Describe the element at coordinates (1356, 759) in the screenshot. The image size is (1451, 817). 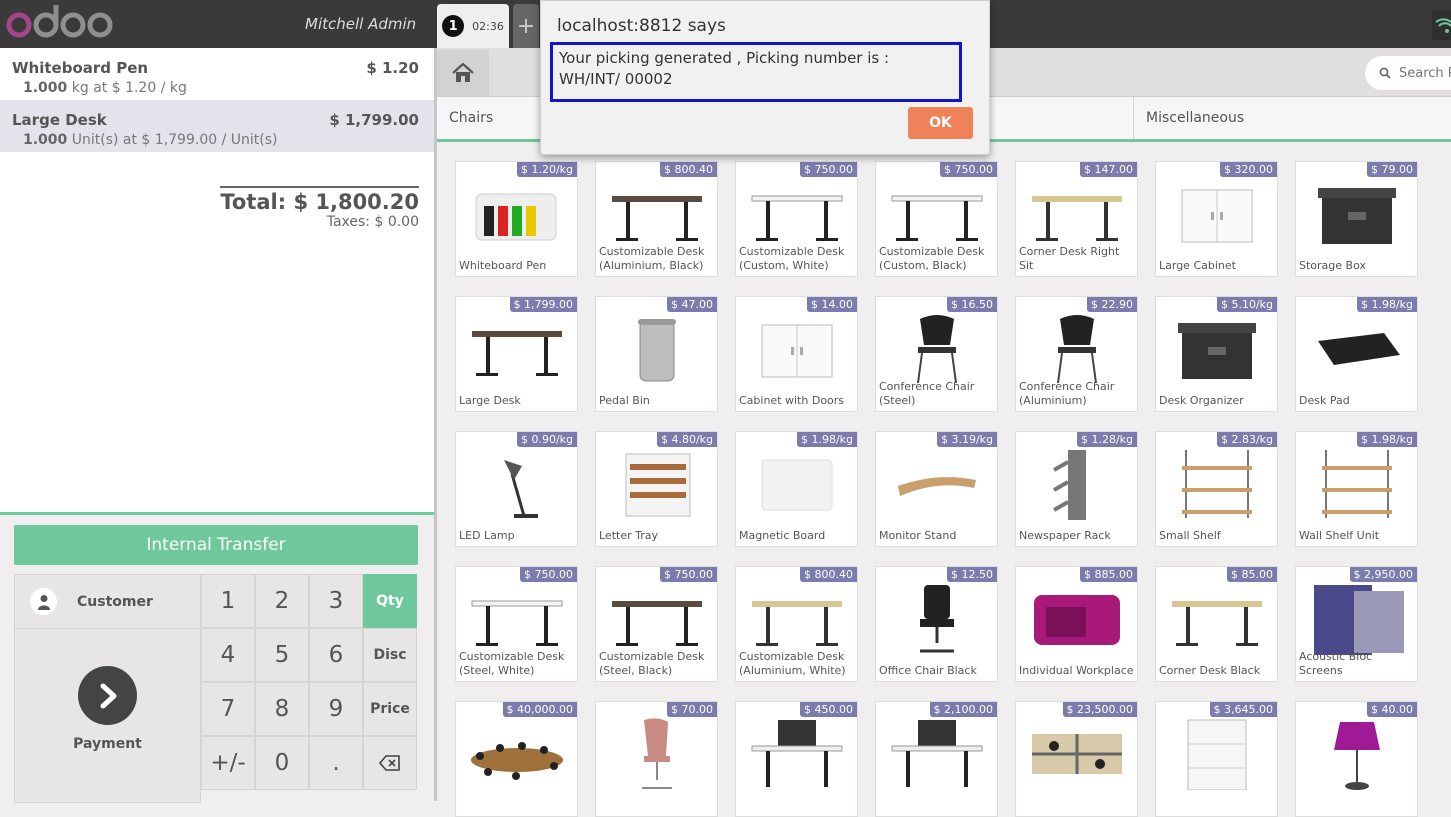
I see `product-card: $ 40.00` at that location.